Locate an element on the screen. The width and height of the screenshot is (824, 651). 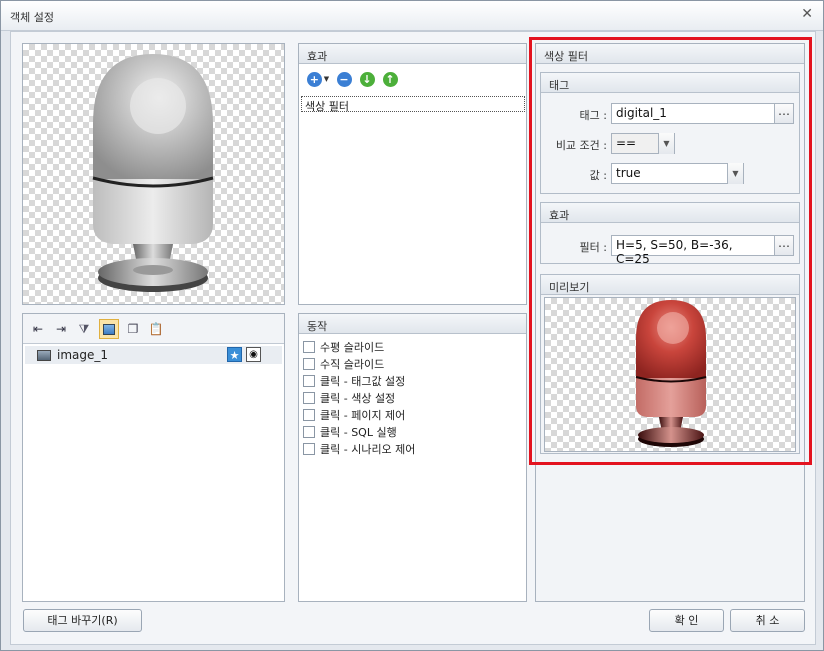
color-filter-header: 색상 필터 is located at coordinates (670, 54).